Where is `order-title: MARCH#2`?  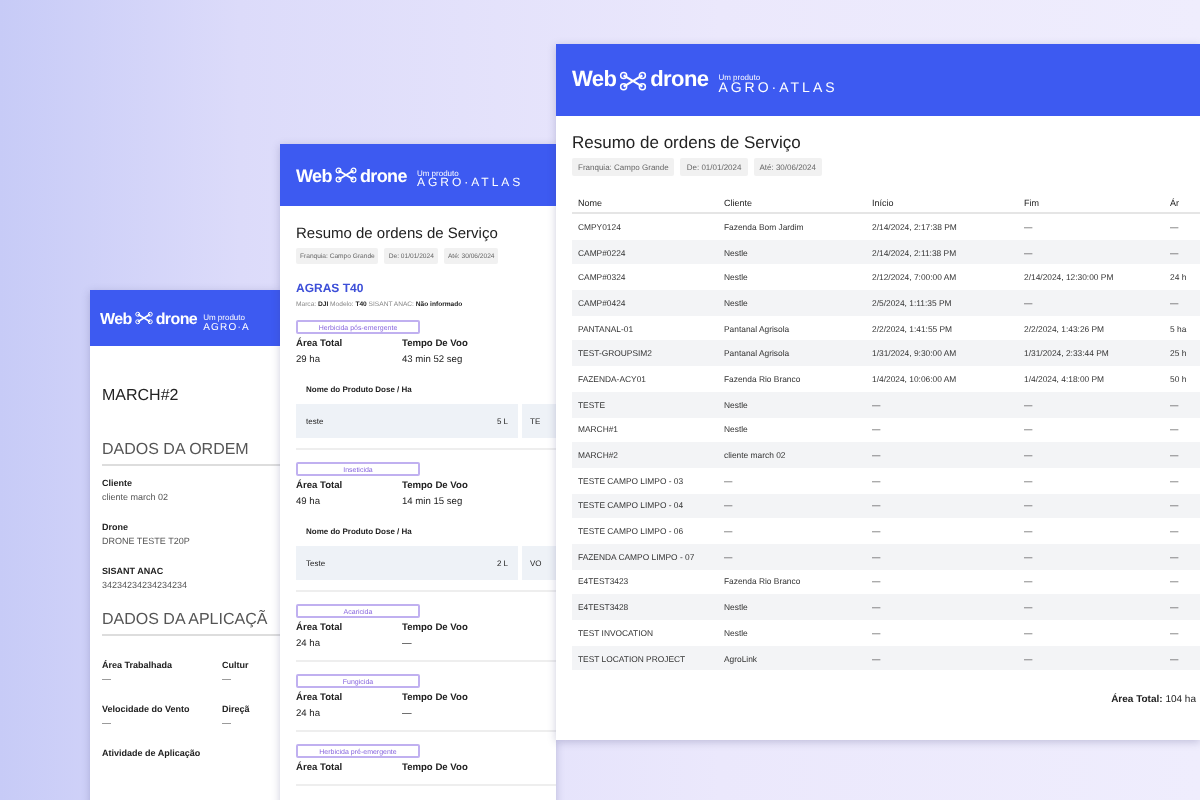 order-title: MARCH#2 is located at coordinates (141, 395).